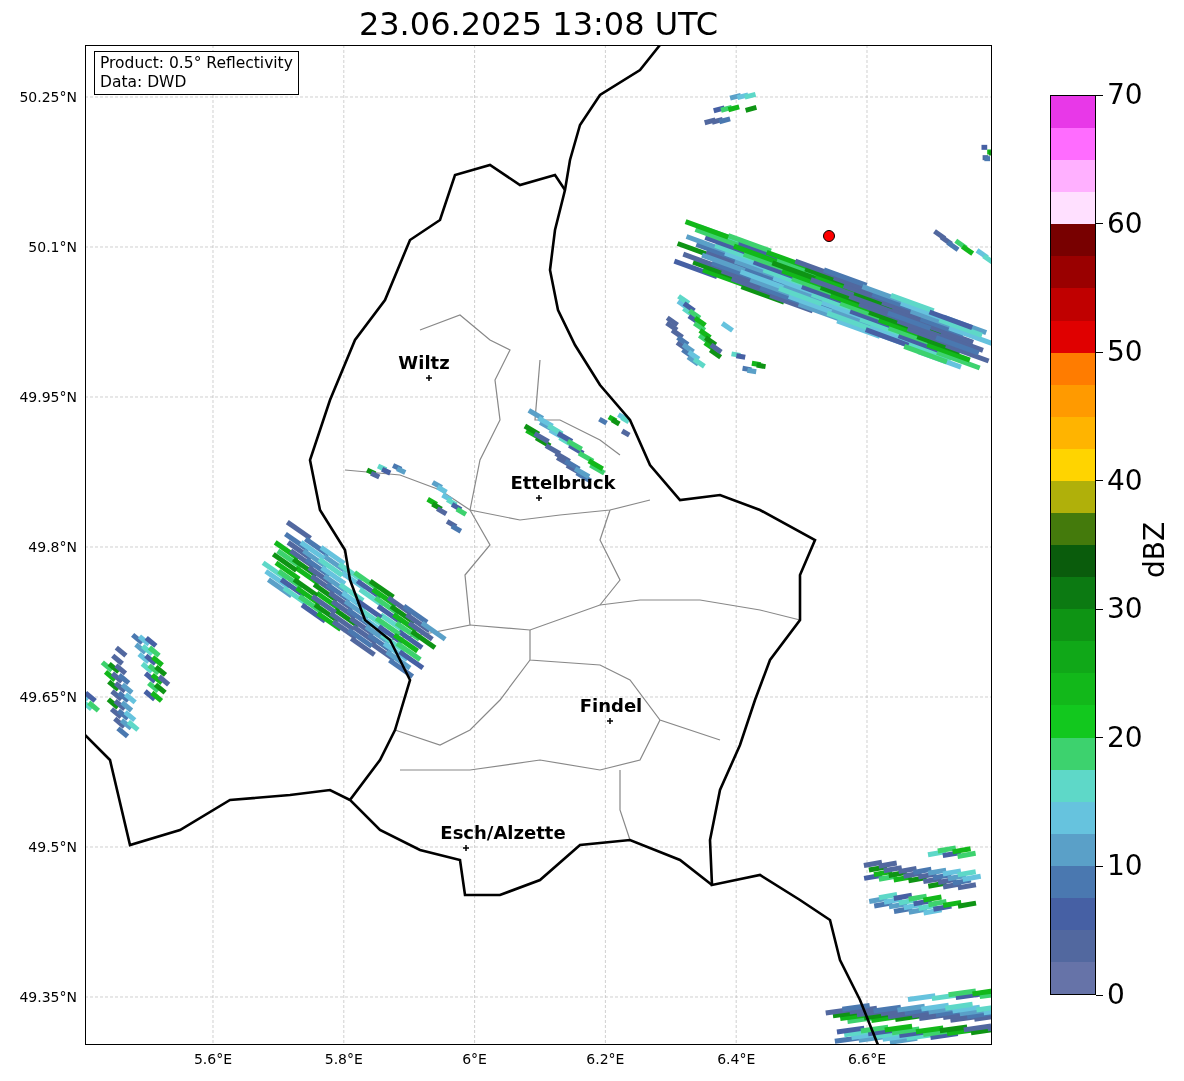 Image resolution: width=1184 pixels, height=1081 pixels. Describe the element at coordinates (1154, 550) in the screenshot. I see `scale-unit-label: dBZ` at that location.